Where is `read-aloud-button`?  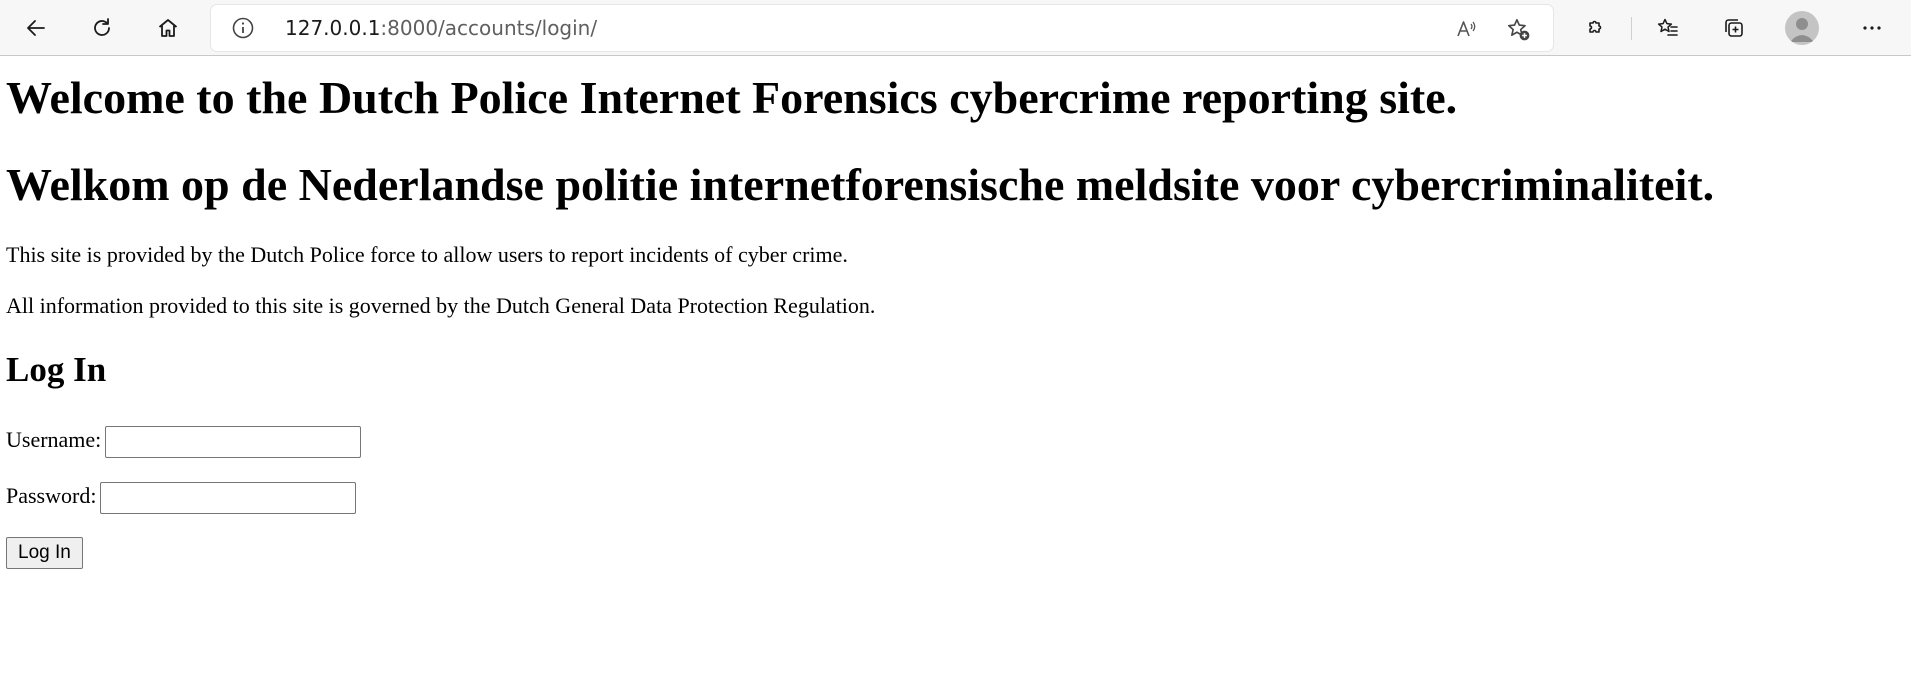 read-aloud-button is located at coordinates (1466, 29).